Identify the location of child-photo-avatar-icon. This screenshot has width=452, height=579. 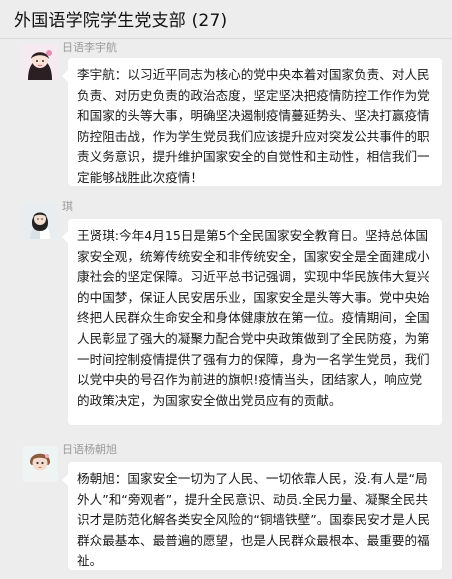
(40, 464).